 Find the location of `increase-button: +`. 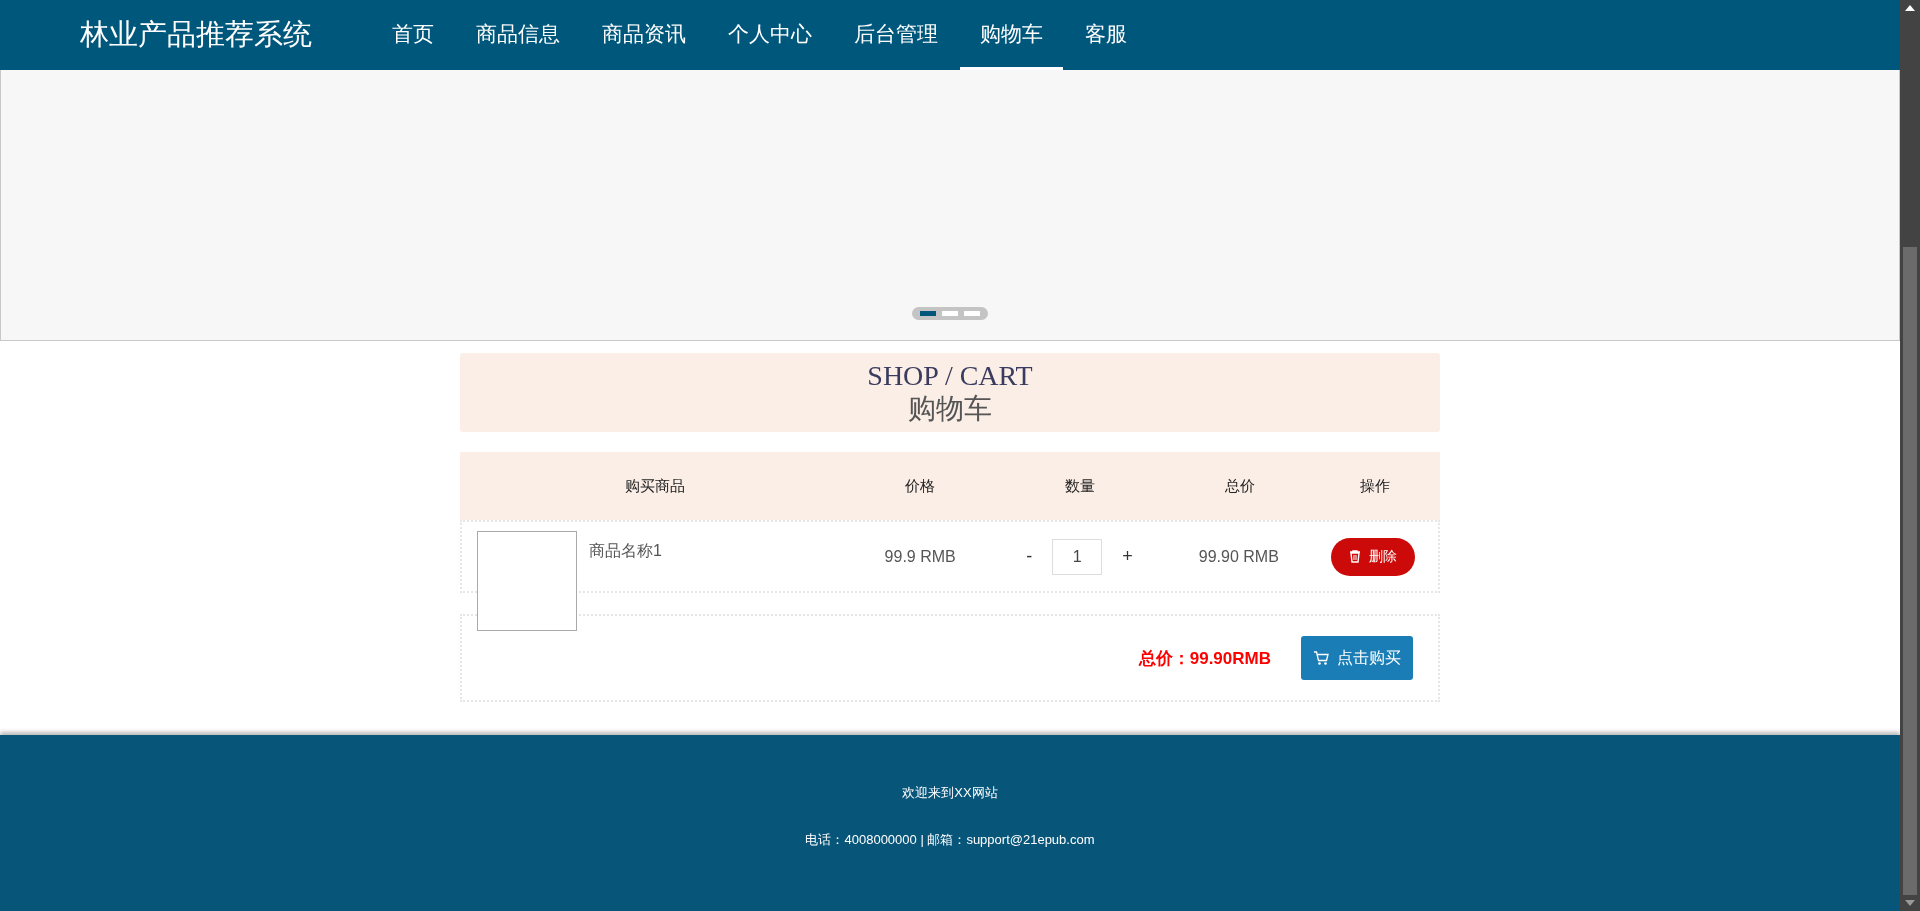

increase-button: + is located at coordinates (1127, 556).